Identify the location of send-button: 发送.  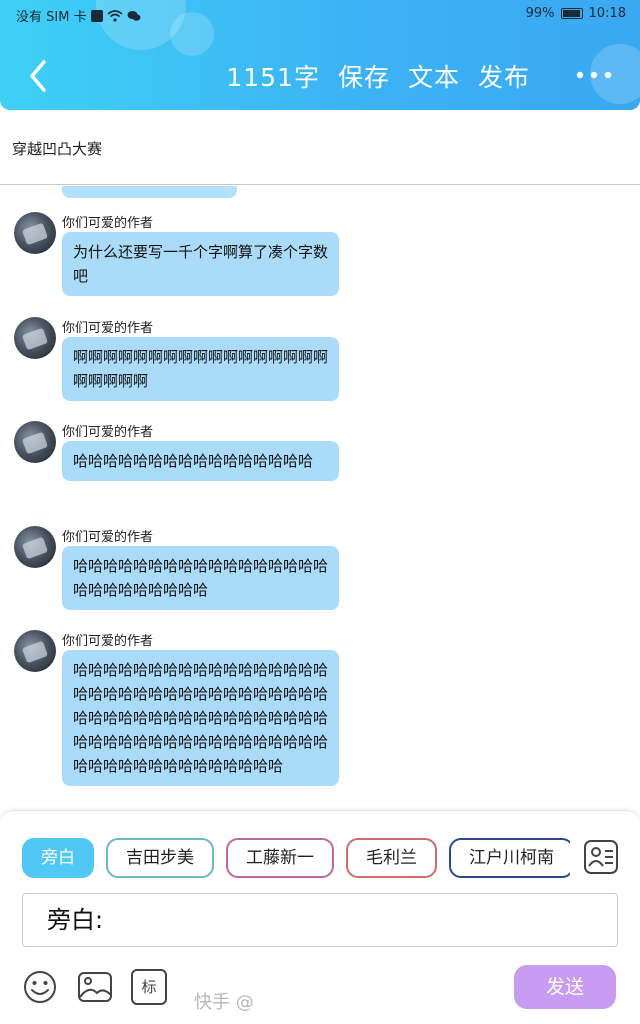
(565, 987).